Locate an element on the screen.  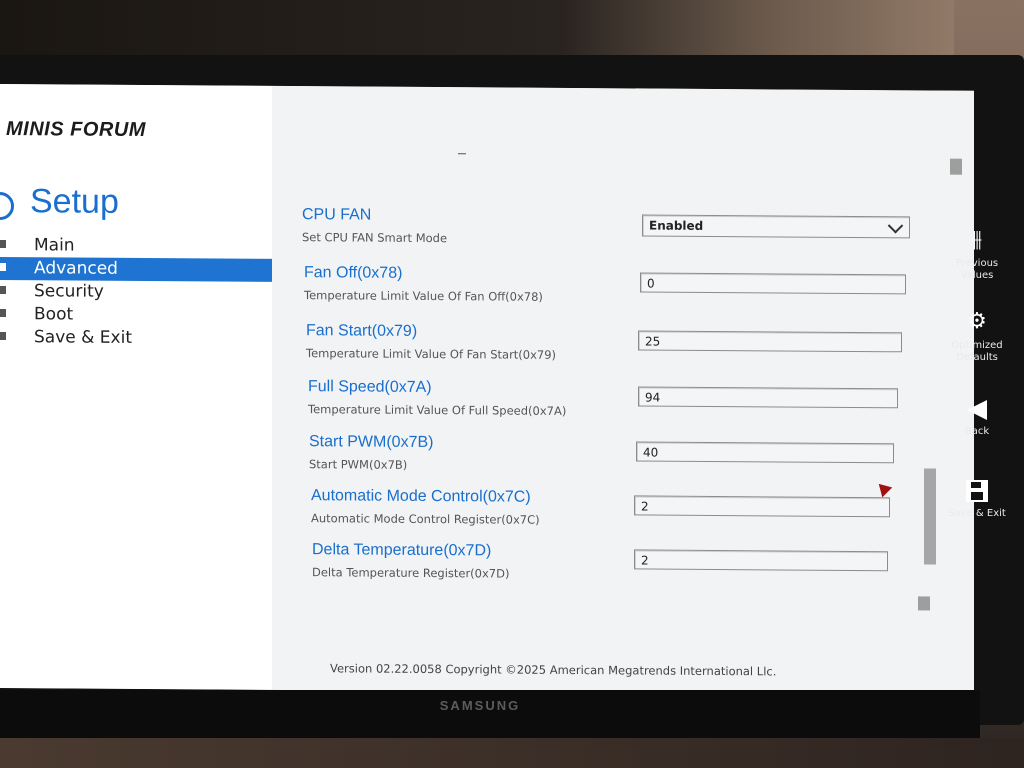
security-icon is located at coordinates (3, 290).